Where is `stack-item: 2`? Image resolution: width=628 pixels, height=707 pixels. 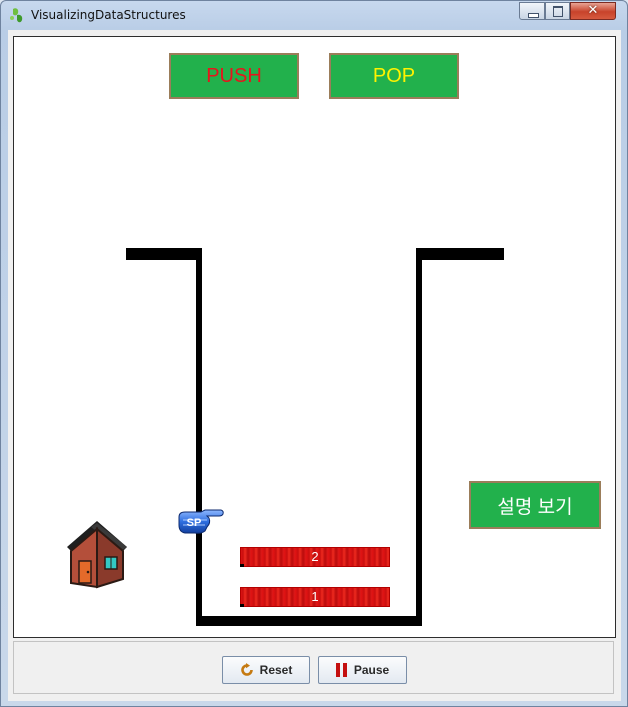 stack-item: 2 is located at coordinates (315, 557).